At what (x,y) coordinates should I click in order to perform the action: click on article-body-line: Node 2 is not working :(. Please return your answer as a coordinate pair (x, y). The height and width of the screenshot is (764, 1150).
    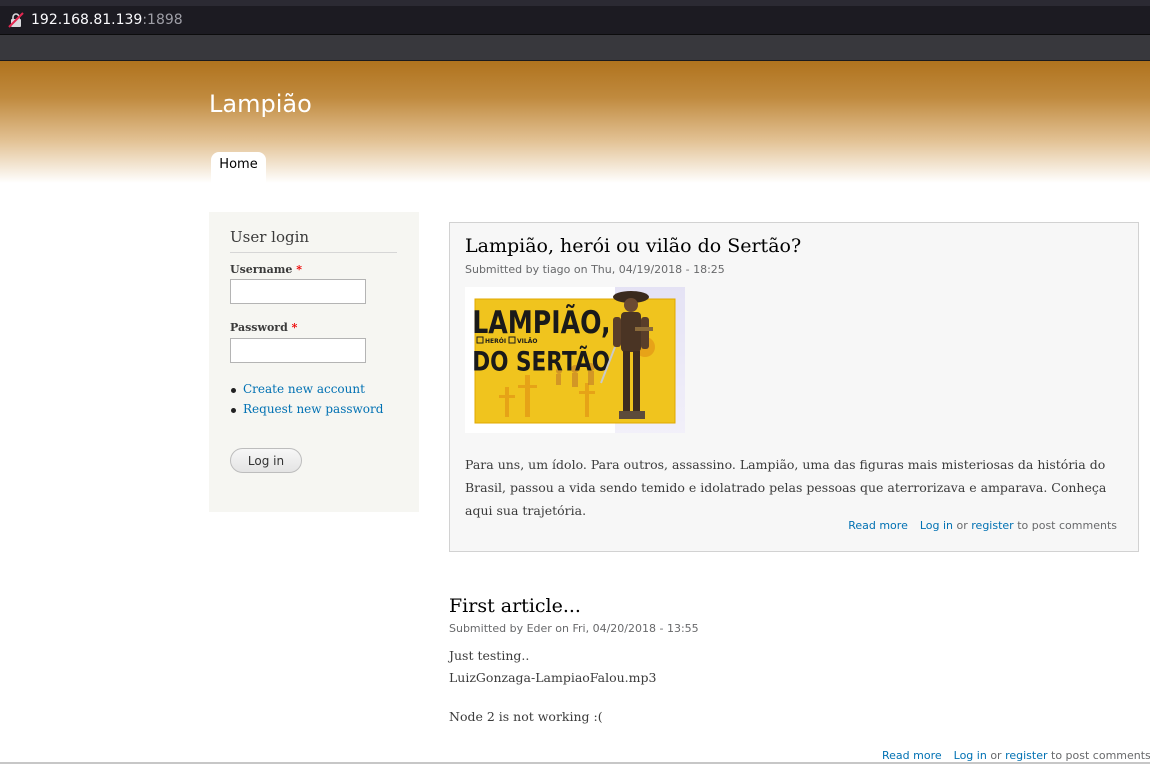
    Looking at the image, I should click on (526, 716).